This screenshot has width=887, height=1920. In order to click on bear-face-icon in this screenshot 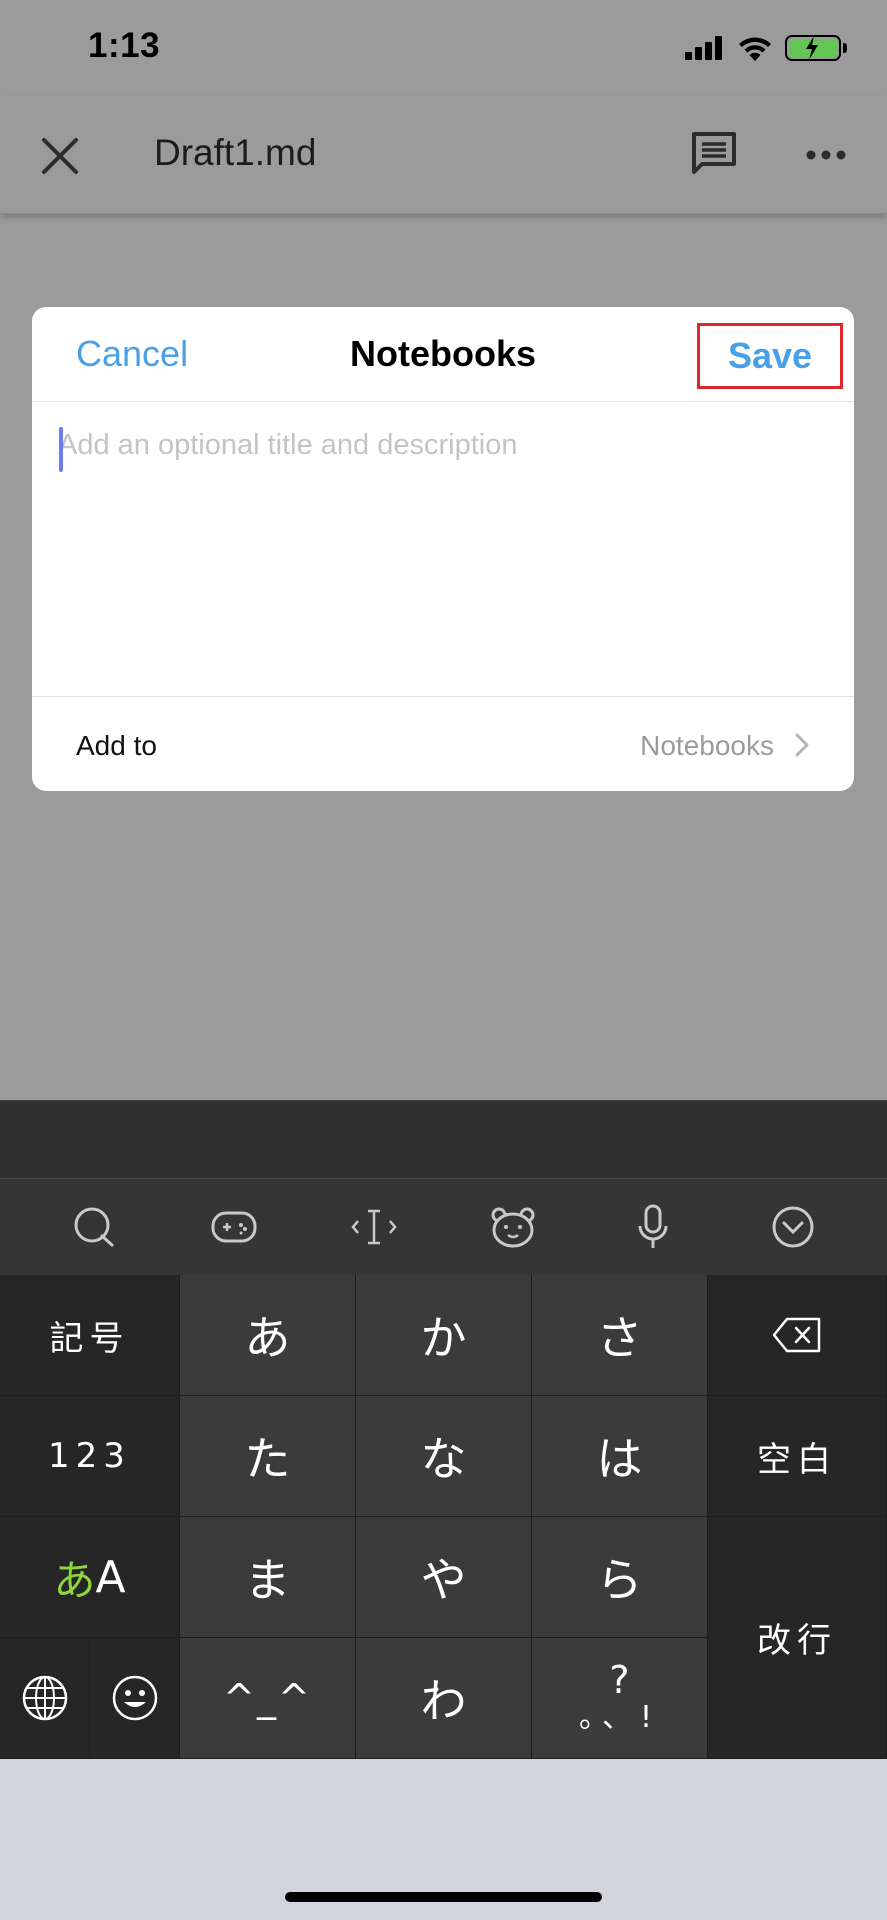, I will do `click(513, 1227)`.